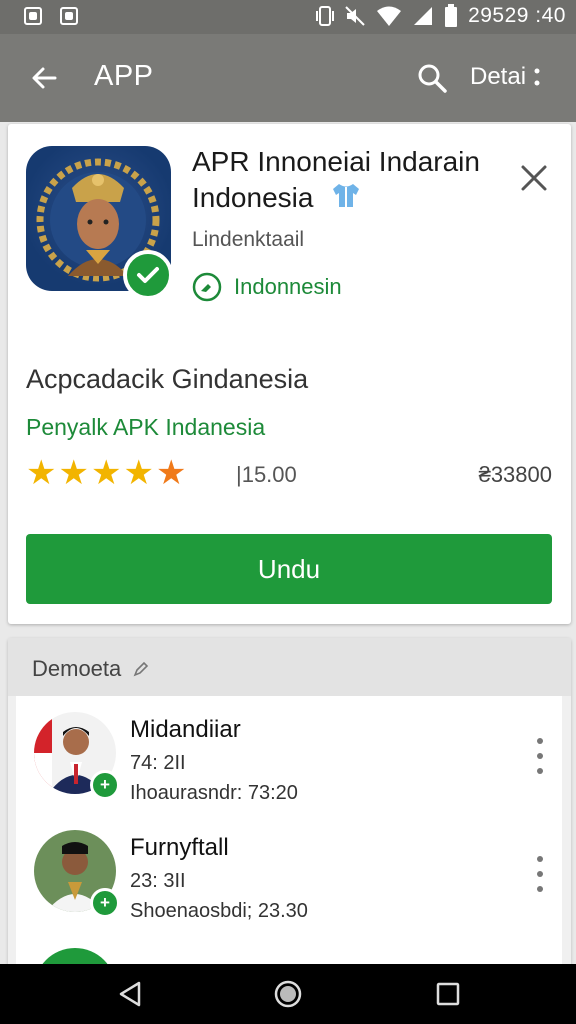 This screenshot has width=576, height=1024. I want to click on section-header: Demoeta, so click(289, 667).